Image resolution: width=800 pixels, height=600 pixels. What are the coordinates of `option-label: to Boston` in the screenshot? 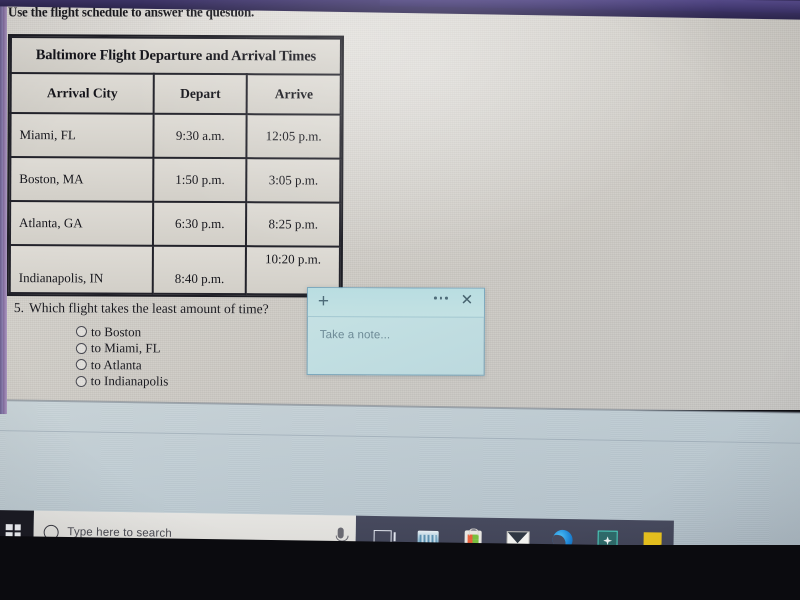 It's located at (116, 331).